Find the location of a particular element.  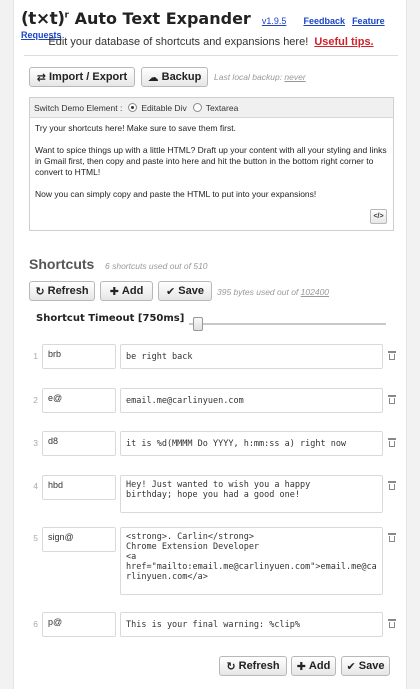

expansion-input: This is your final warning: %clip% is located at coordinates (251, 624).